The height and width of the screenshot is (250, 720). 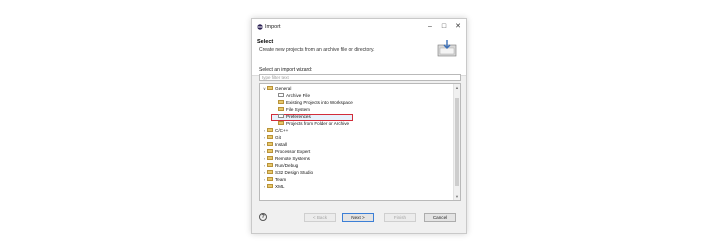 I want to click on maximize-icon: □, so click(x=444, y=27).